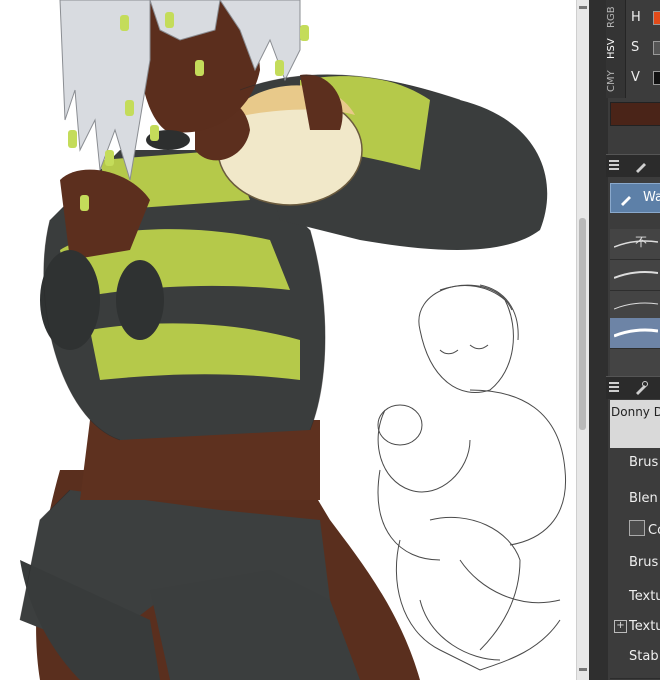  What do you see at coordinates (598, 340) in the screenshot?
I see `panel-edge-strip` at bounding box center [598, 340].